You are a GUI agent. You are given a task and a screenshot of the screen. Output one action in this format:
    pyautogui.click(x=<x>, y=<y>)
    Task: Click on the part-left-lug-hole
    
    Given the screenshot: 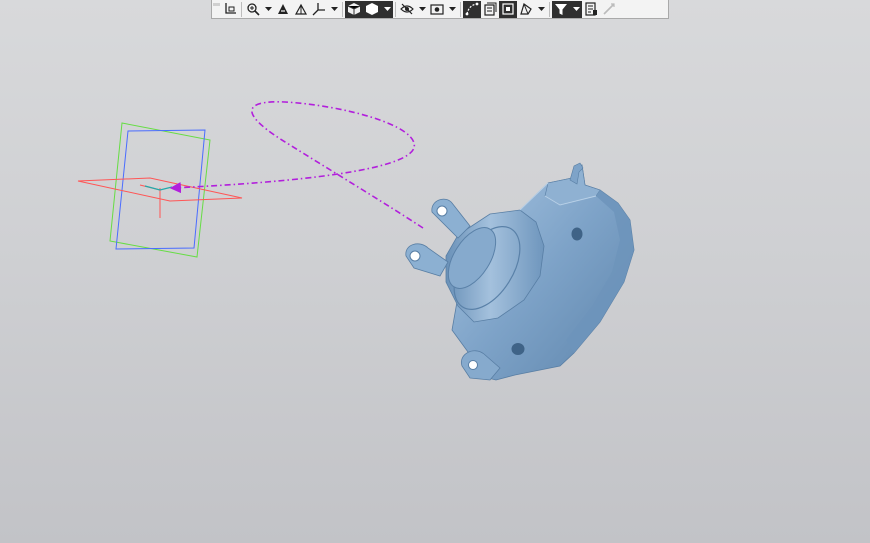 What is the action you would take?
    pyautogui.click(x=415, y=256)
    